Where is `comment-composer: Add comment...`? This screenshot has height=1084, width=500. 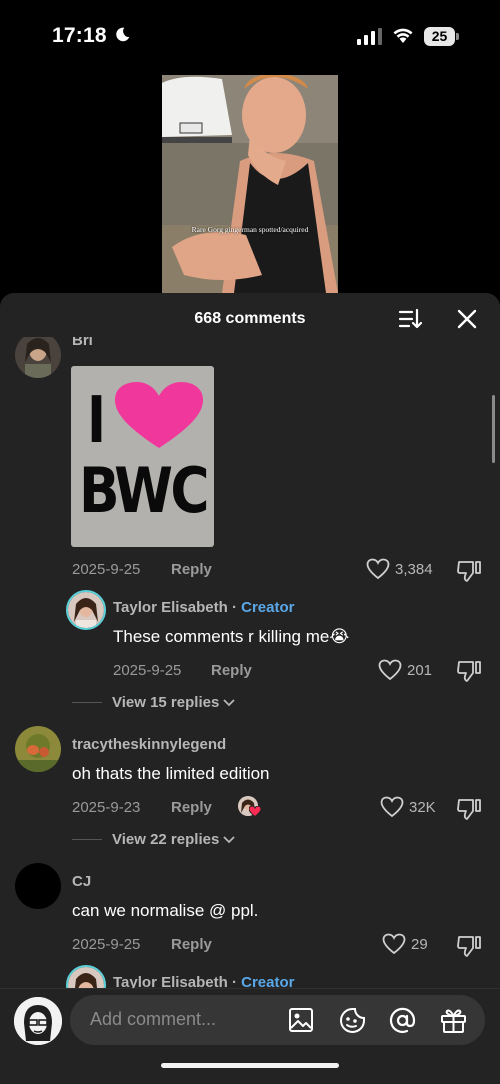
comment-composer: Add comment... is located at coordinates (250, 1036).